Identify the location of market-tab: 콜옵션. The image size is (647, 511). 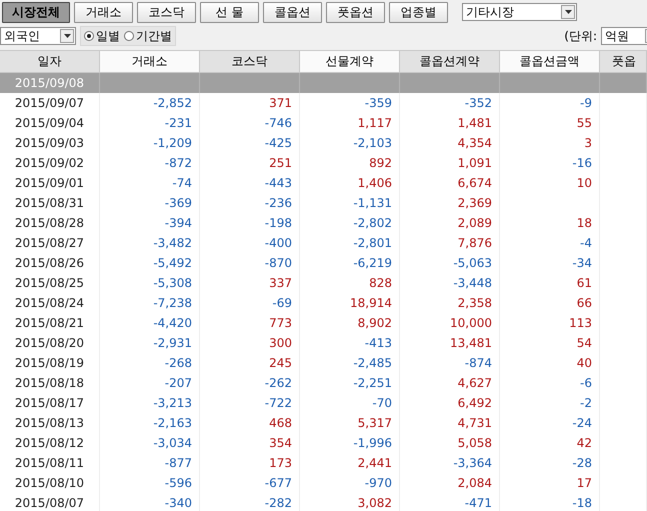
(292, 12).